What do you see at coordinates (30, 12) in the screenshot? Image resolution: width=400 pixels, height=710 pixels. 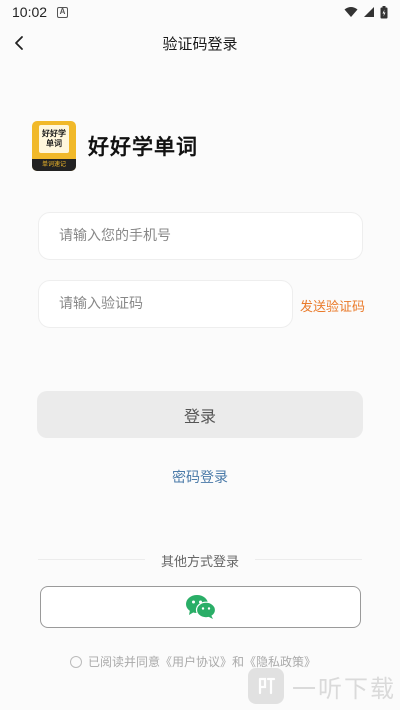 I see `status-time: 10:02` at bounding box center [30, 12].